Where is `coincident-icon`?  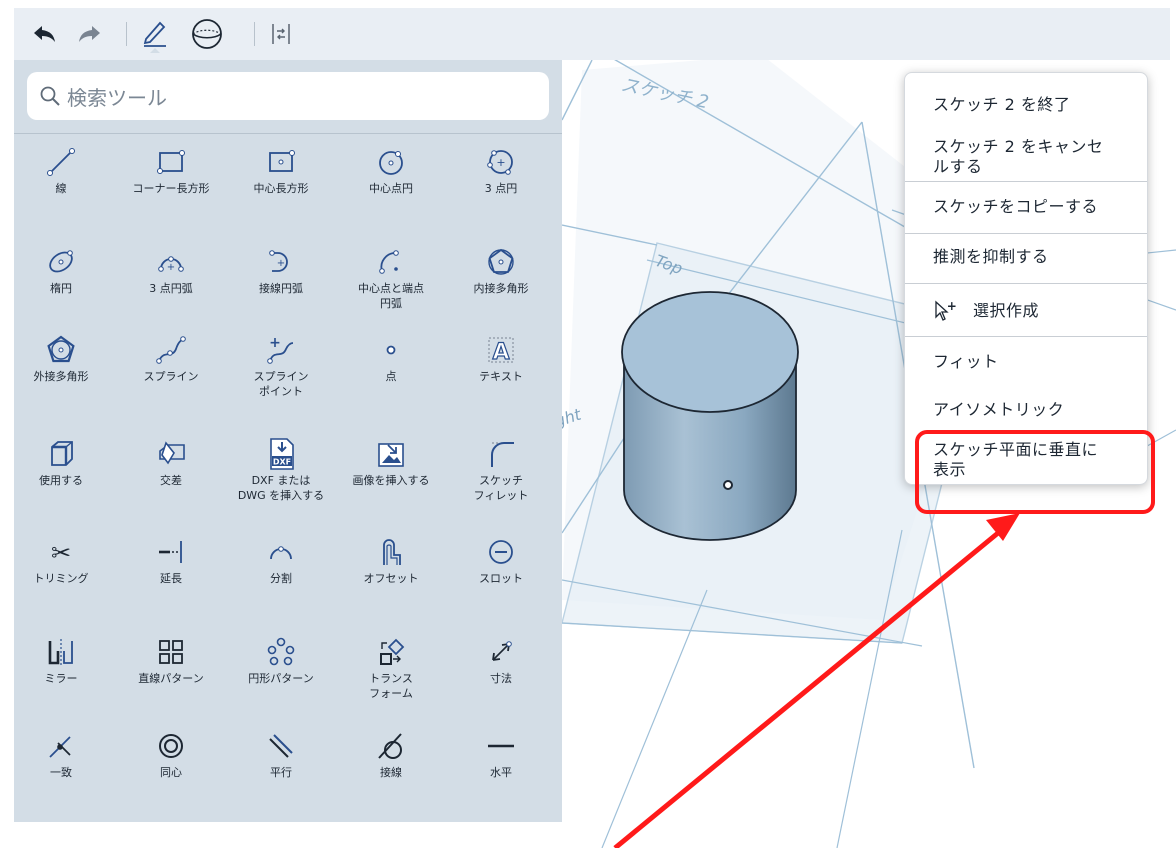 coincident-icon is located at coordinates (61, 746).